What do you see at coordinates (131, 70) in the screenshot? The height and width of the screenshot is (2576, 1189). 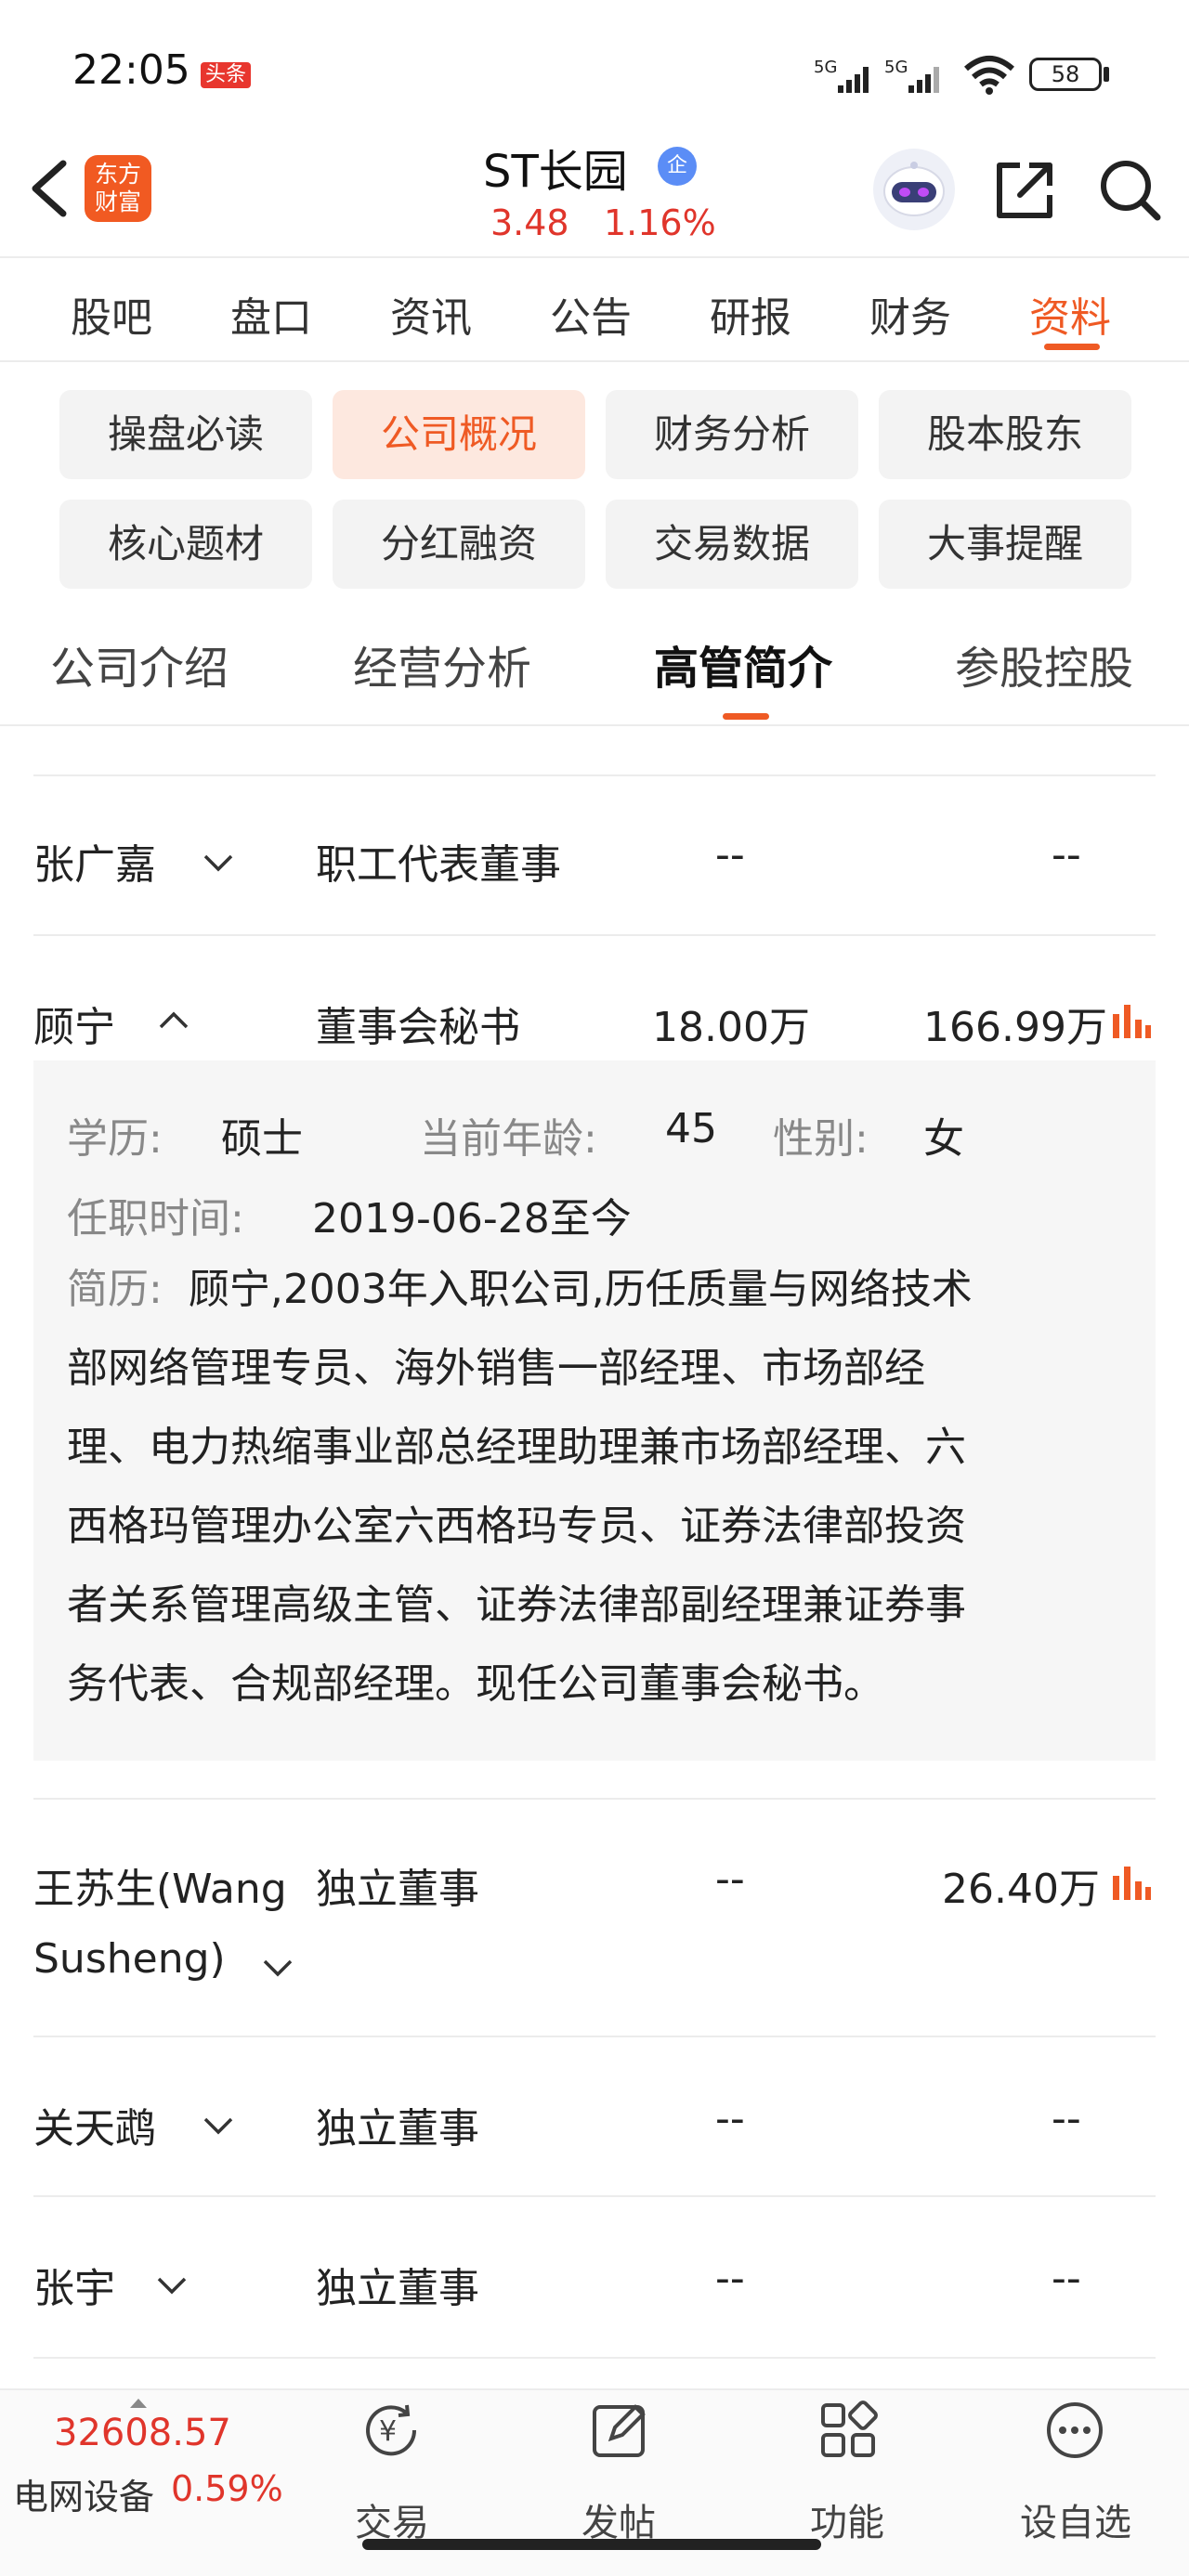 I see `status-time: 22:05` at bounding box center [131, 70].